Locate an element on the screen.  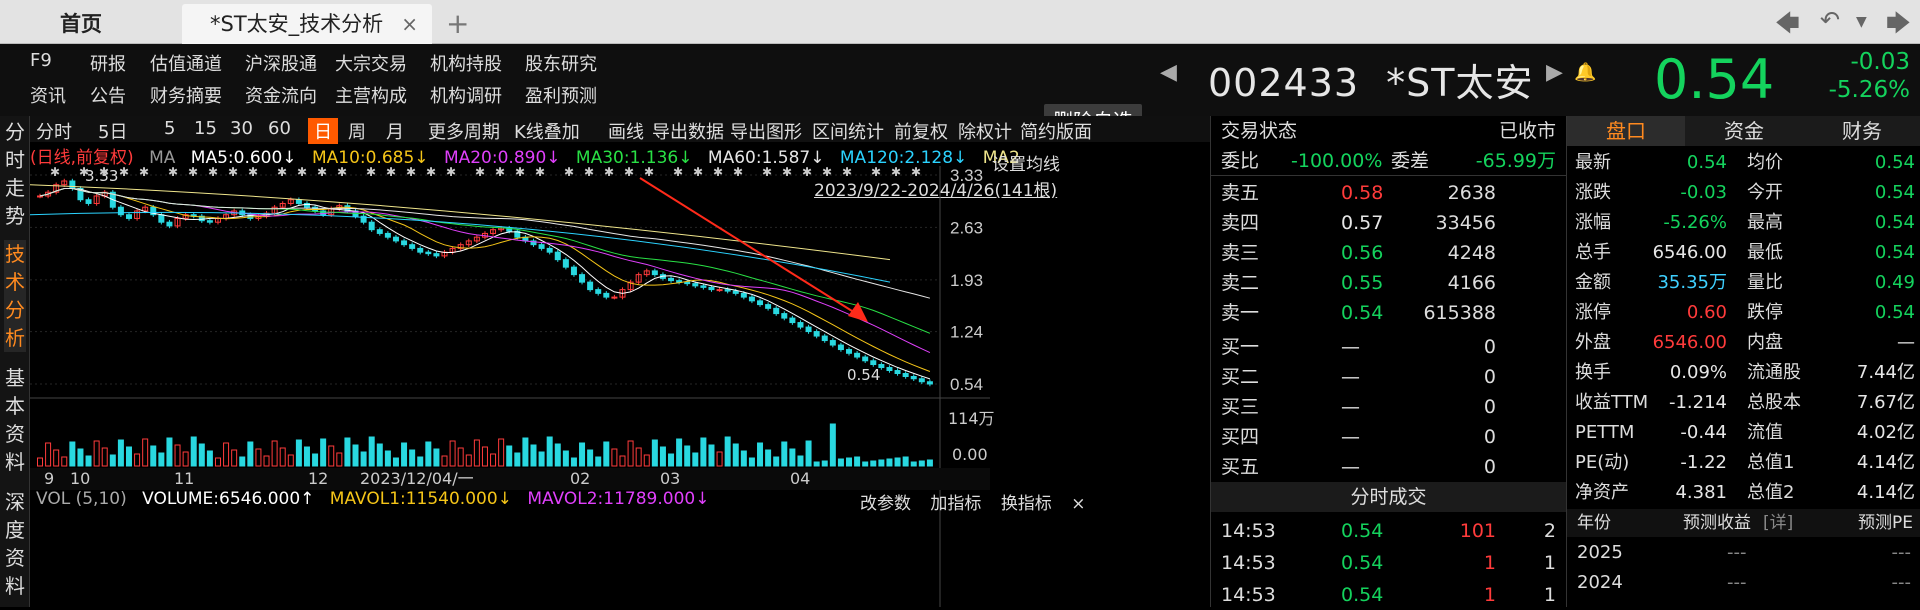
menu-item: 机构持股 is located at coordinates (466, 63).